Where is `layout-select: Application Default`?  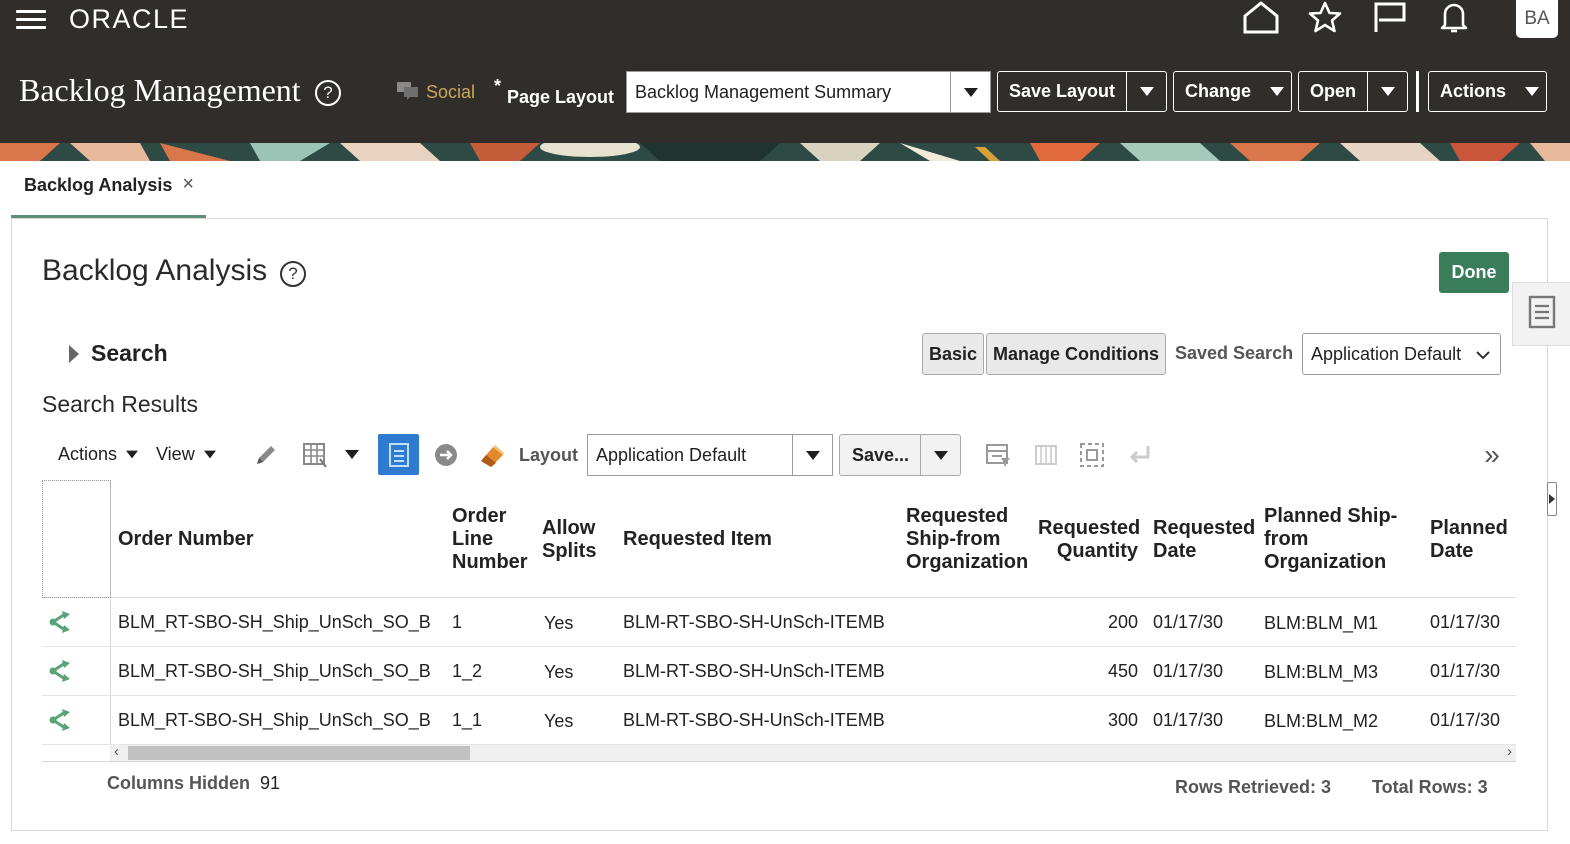
layout-select: Application Default is located at coordinates (710, 455).